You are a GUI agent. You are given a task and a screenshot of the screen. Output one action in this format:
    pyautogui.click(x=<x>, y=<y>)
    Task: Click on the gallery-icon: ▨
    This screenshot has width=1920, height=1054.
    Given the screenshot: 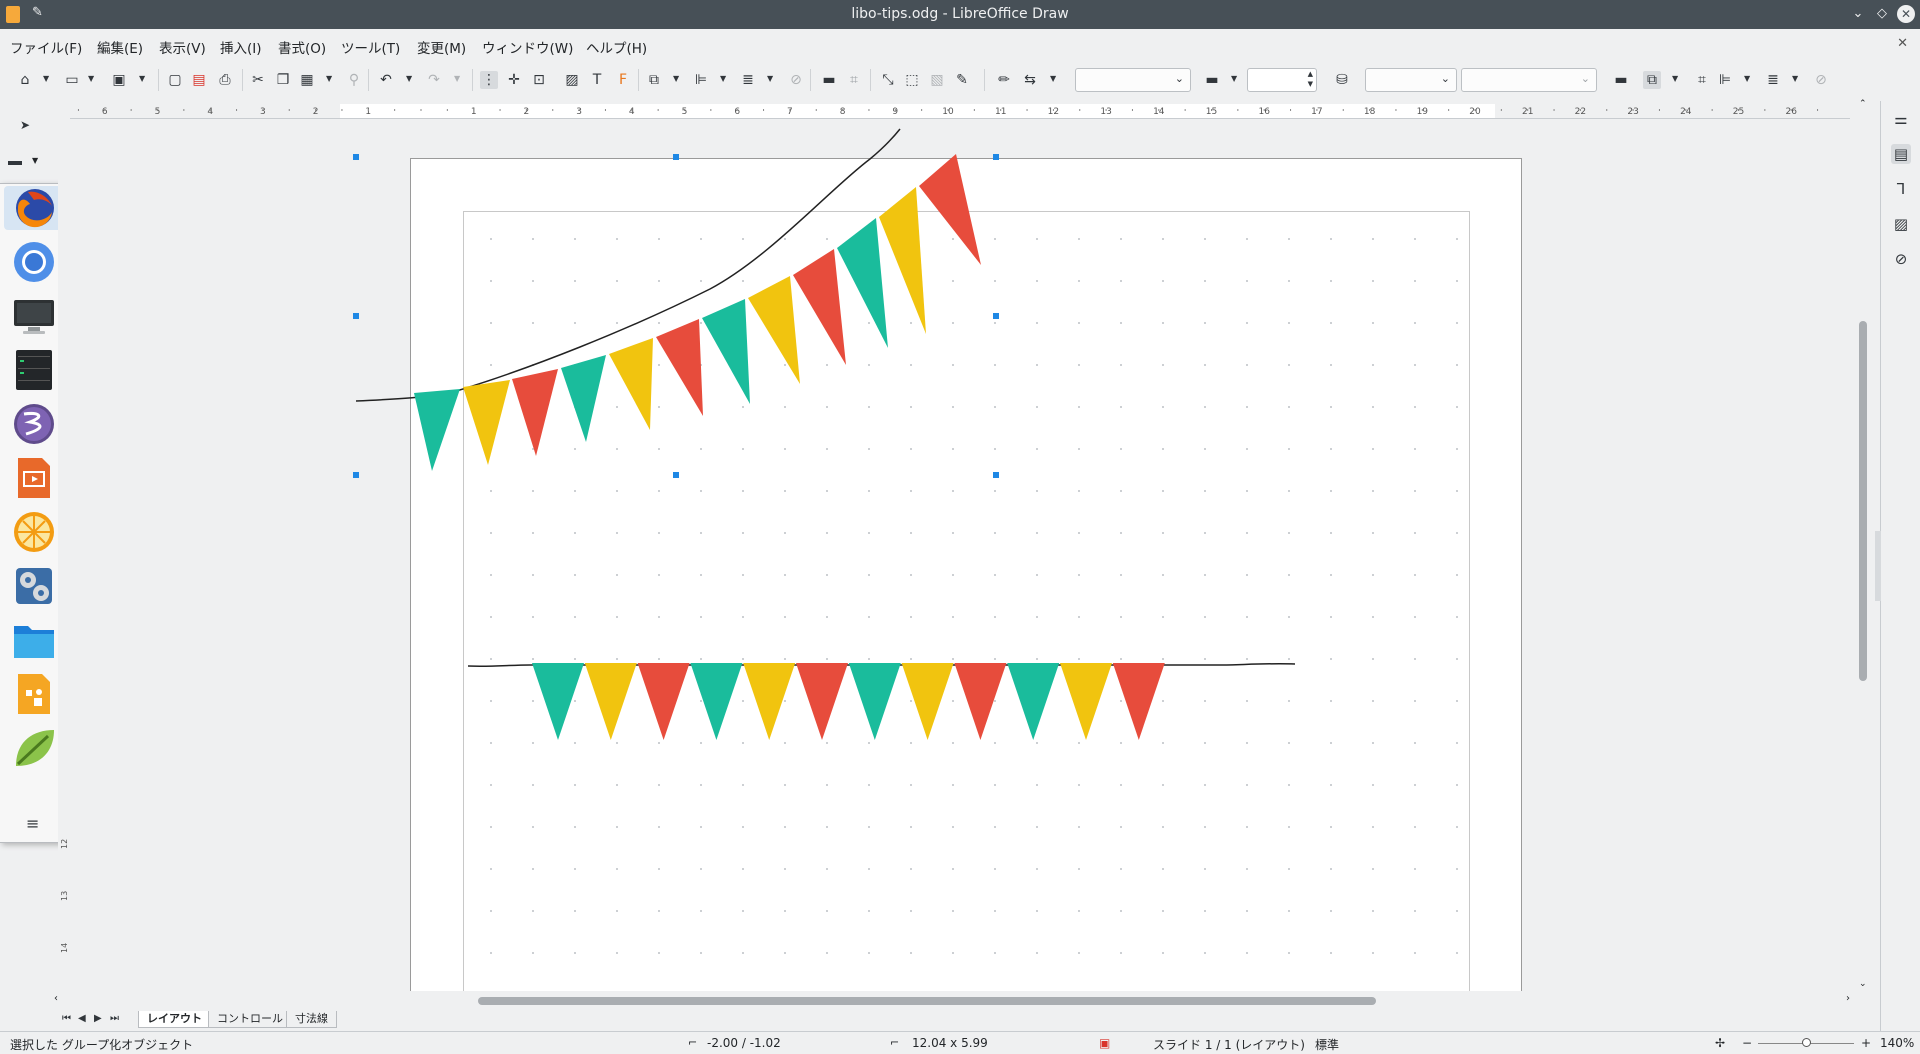 What is the action you would take?
    pyautogui.click(x=1901, y=224)
    